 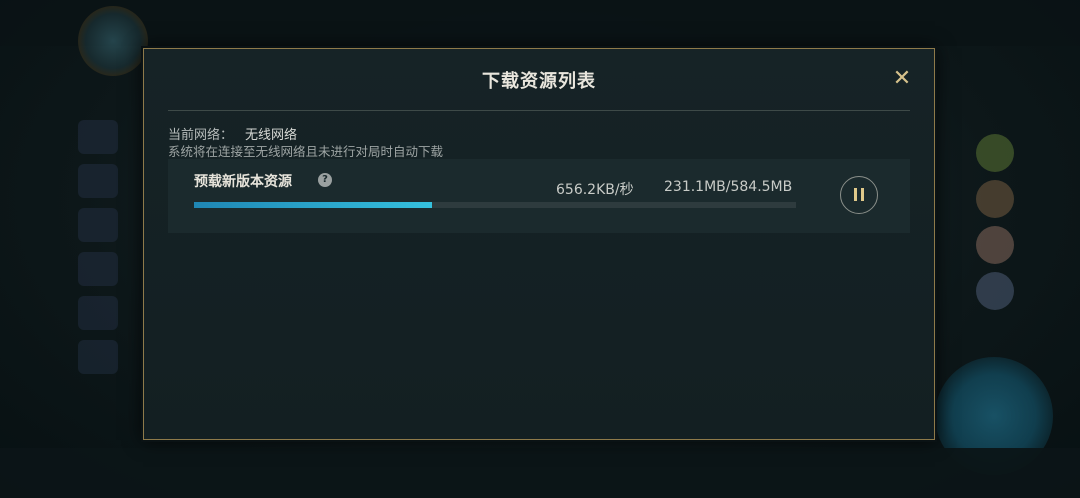 I want to click on close-icon: ✕, so click(x=902, y=79).